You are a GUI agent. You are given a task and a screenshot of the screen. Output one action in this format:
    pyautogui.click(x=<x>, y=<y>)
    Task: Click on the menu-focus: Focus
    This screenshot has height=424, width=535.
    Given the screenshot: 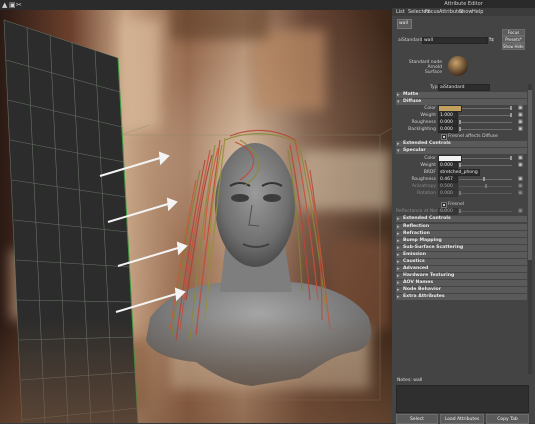 What is the action you would take?
    pyautogui.click(x=432, y=12)
    